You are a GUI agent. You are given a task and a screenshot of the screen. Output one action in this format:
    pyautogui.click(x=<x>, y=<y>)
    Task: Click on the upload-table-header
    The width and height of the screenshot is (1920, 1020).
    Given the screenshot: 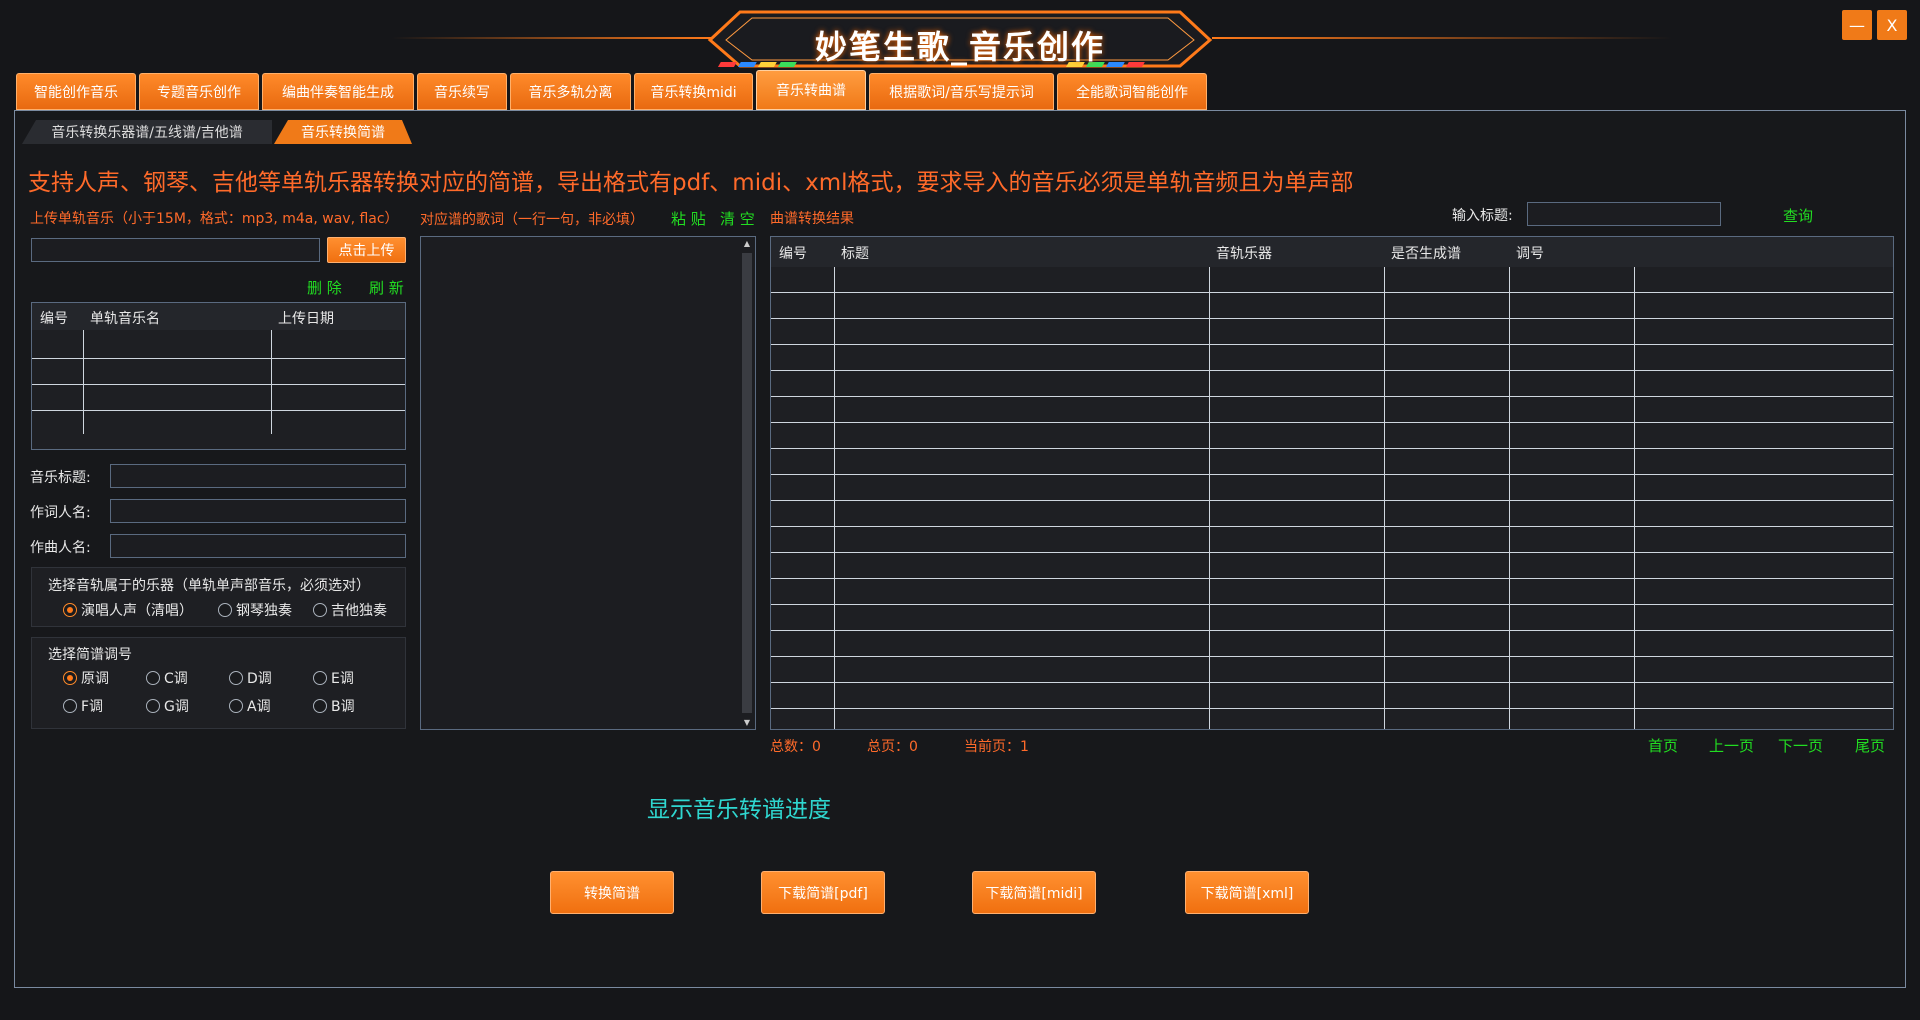 What is the action you would take?
    pyautogui.click(x=218, y=316)
    